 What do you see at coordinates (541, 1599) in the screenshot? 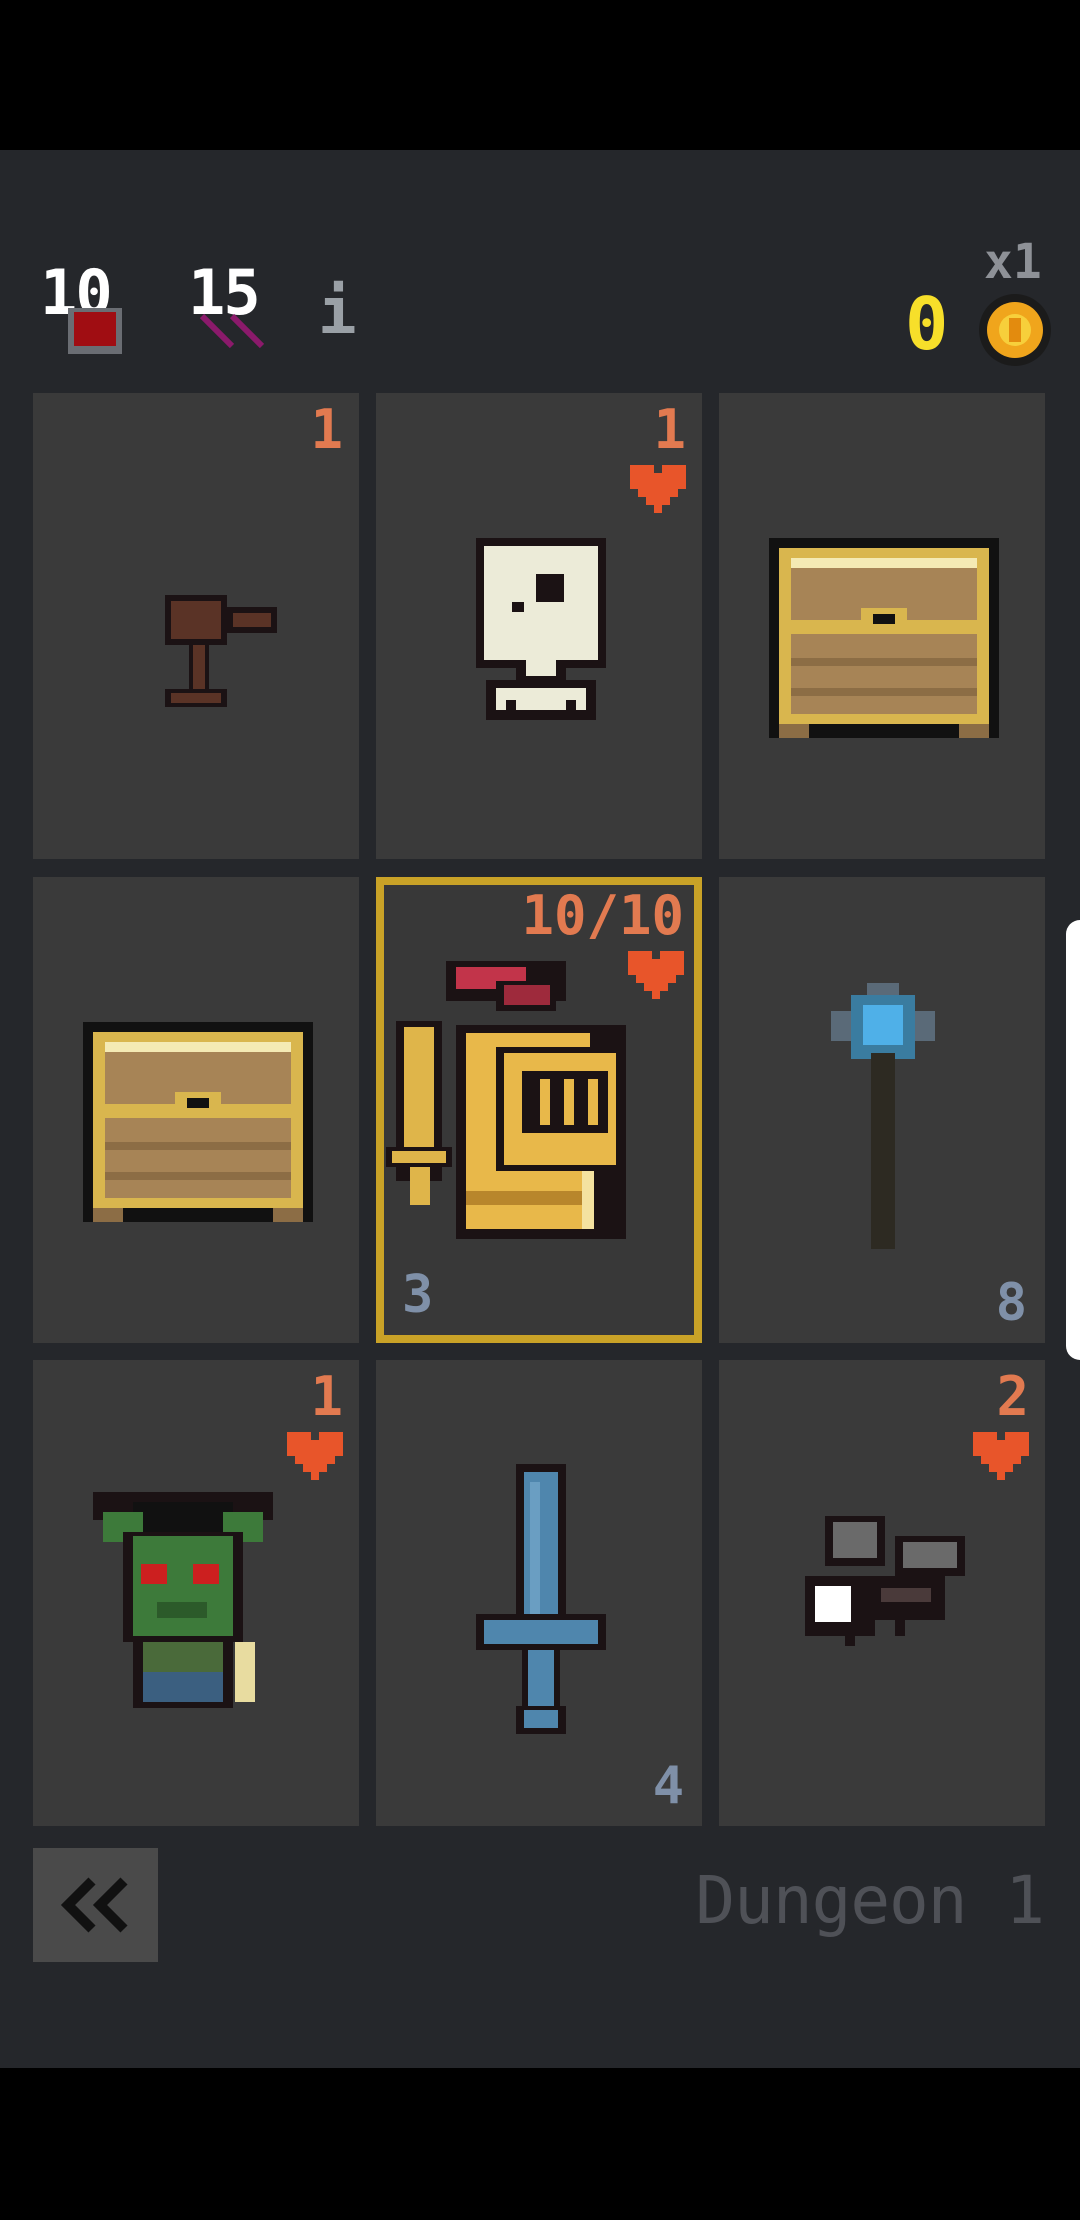
I see `sword-icon` at bounding box center [541, 1599].